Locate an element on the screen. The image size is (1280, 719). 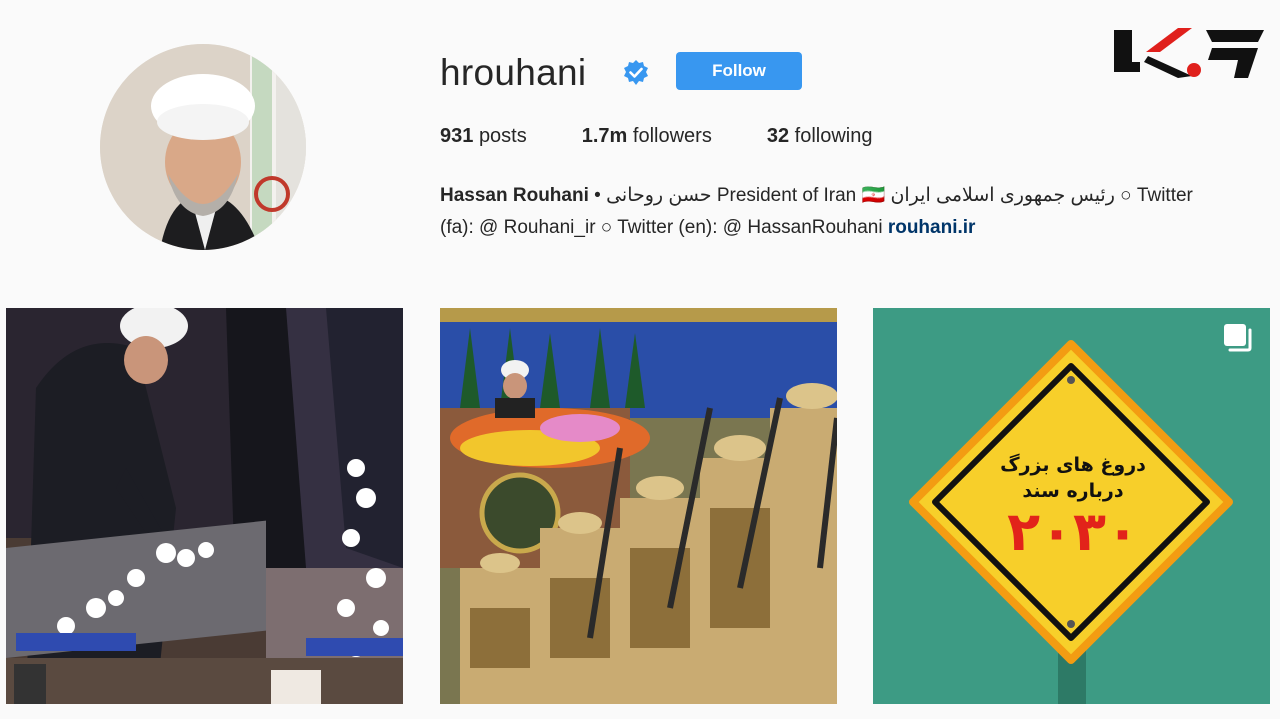
site-logo is located at coordinates (1189, 53).